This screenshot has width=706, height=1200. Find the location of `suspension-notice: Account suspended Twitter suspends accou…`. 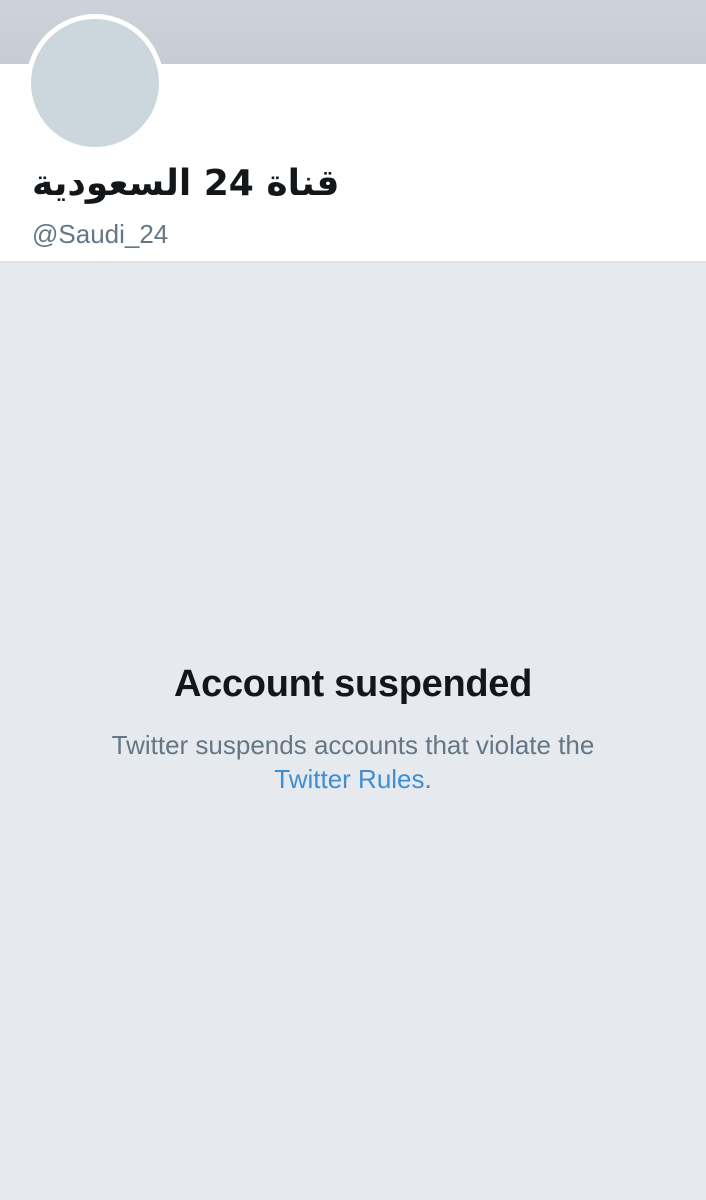

suspension-notice: Account suspended Twitter suspends accou… is located at coordinates (353, 726).